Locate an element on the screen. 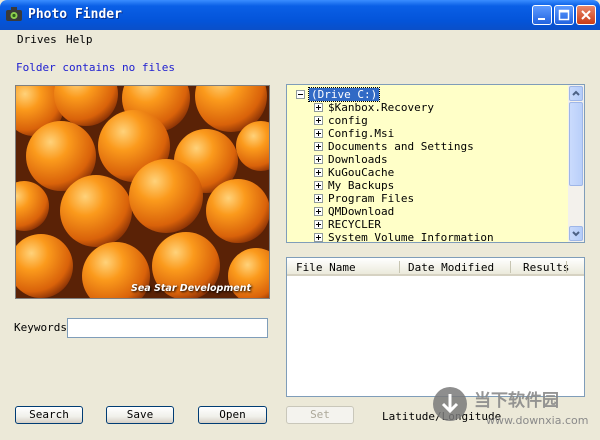 The height and width of the screenshot is (440, 600). tree-scrollbar is located at coordinates (576, 163).